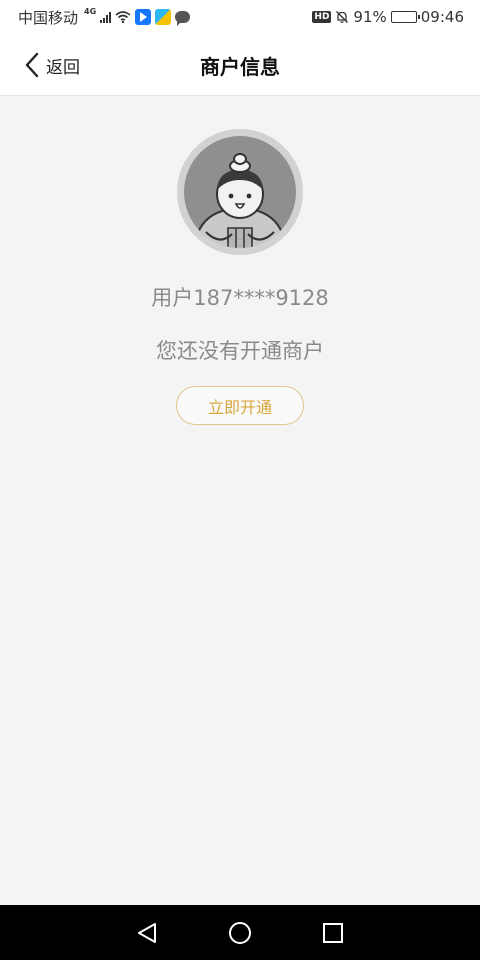  I want to click on nav-recents-button, so click(333, 933).